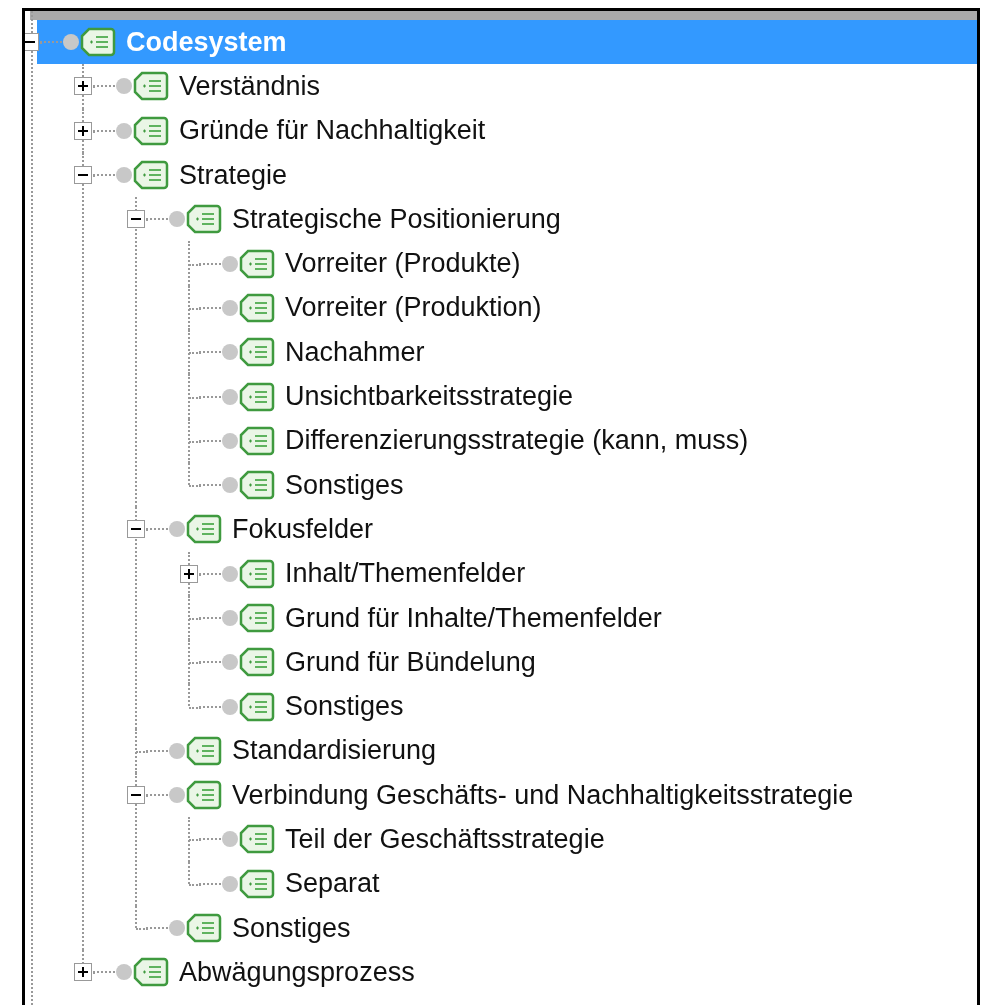  What do you see at coordinates (403, 264) in the screenshot?
I see `code-label: Vorreiter (Produkte)` at bounding box center [403, 264].